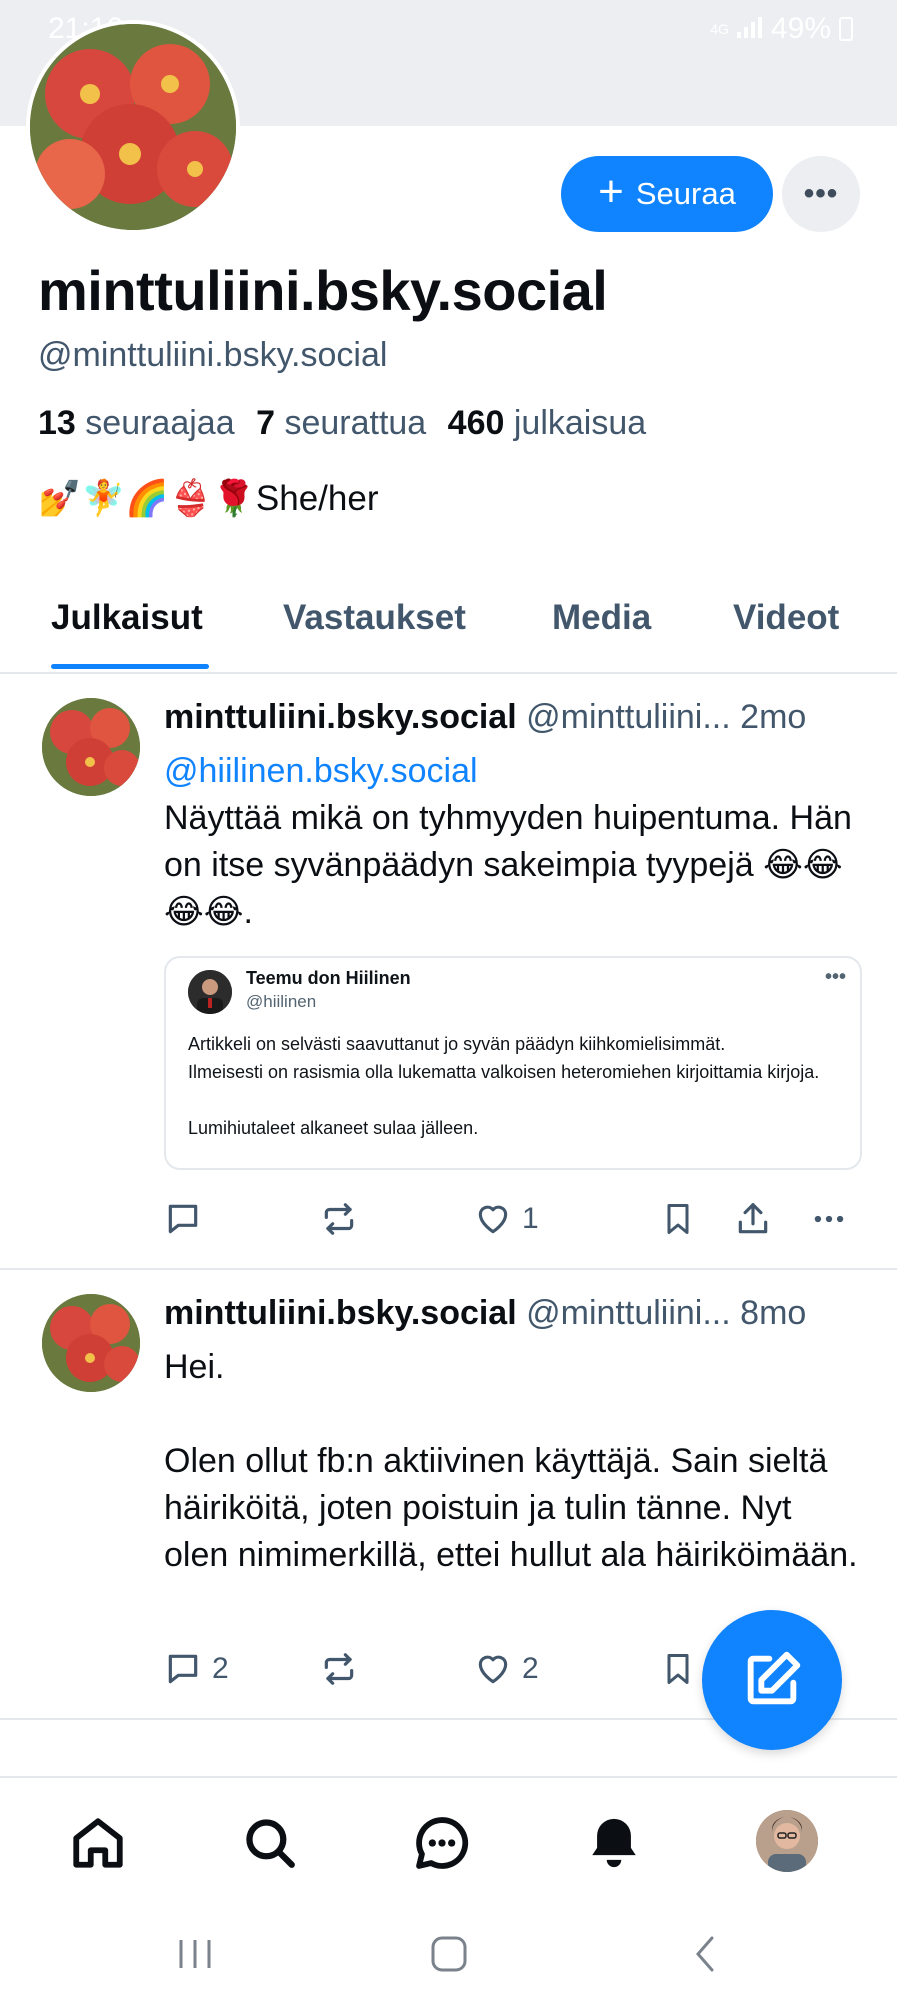  I want to click on search-icon, so click(270, 1843).